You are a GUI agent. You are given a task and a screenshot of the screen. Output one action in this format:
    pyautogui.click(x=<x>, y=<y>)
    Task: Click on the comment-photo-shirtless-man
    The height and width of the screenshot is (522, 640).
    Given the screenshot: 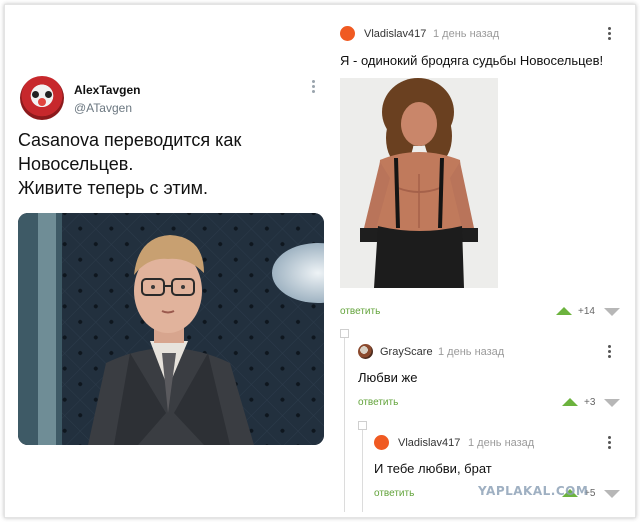 What is the action you would take?
    pyautogui.click(x=419, y=183)
    